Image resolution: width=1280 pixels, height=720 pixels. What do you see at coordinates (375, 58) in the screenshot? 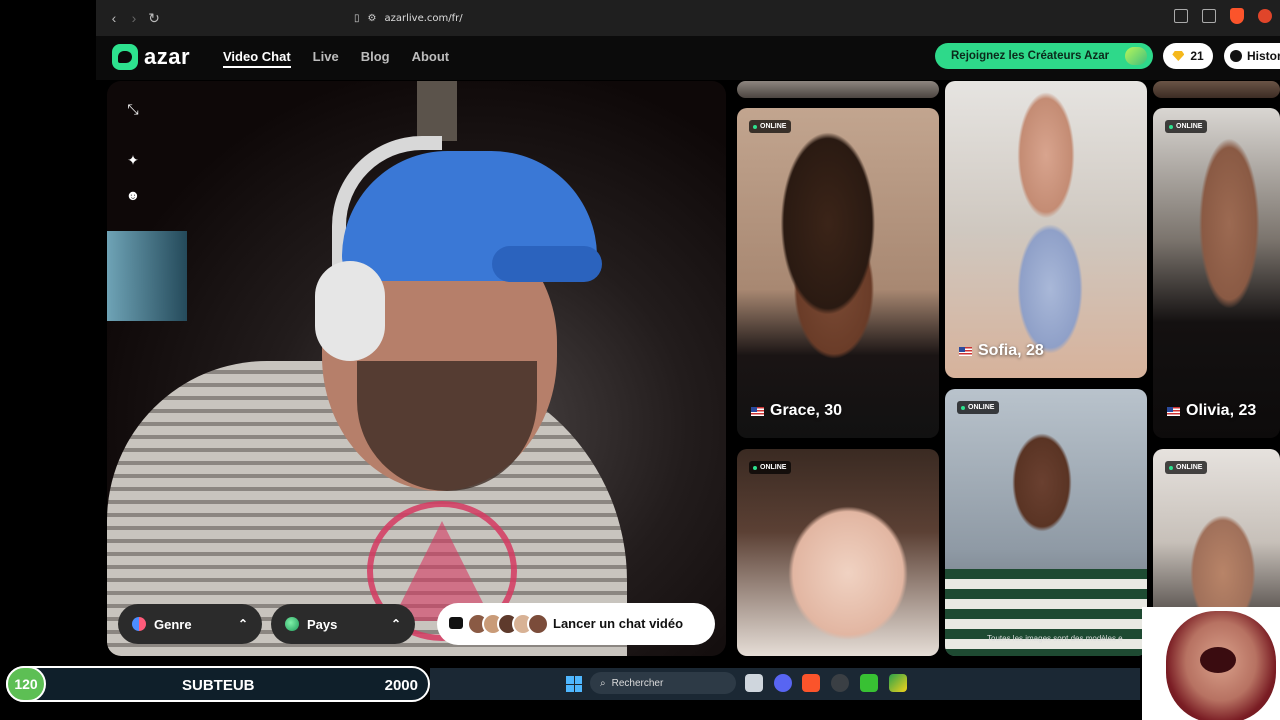
I see `nav-blog: Blog` at bounding box center [375, 58].